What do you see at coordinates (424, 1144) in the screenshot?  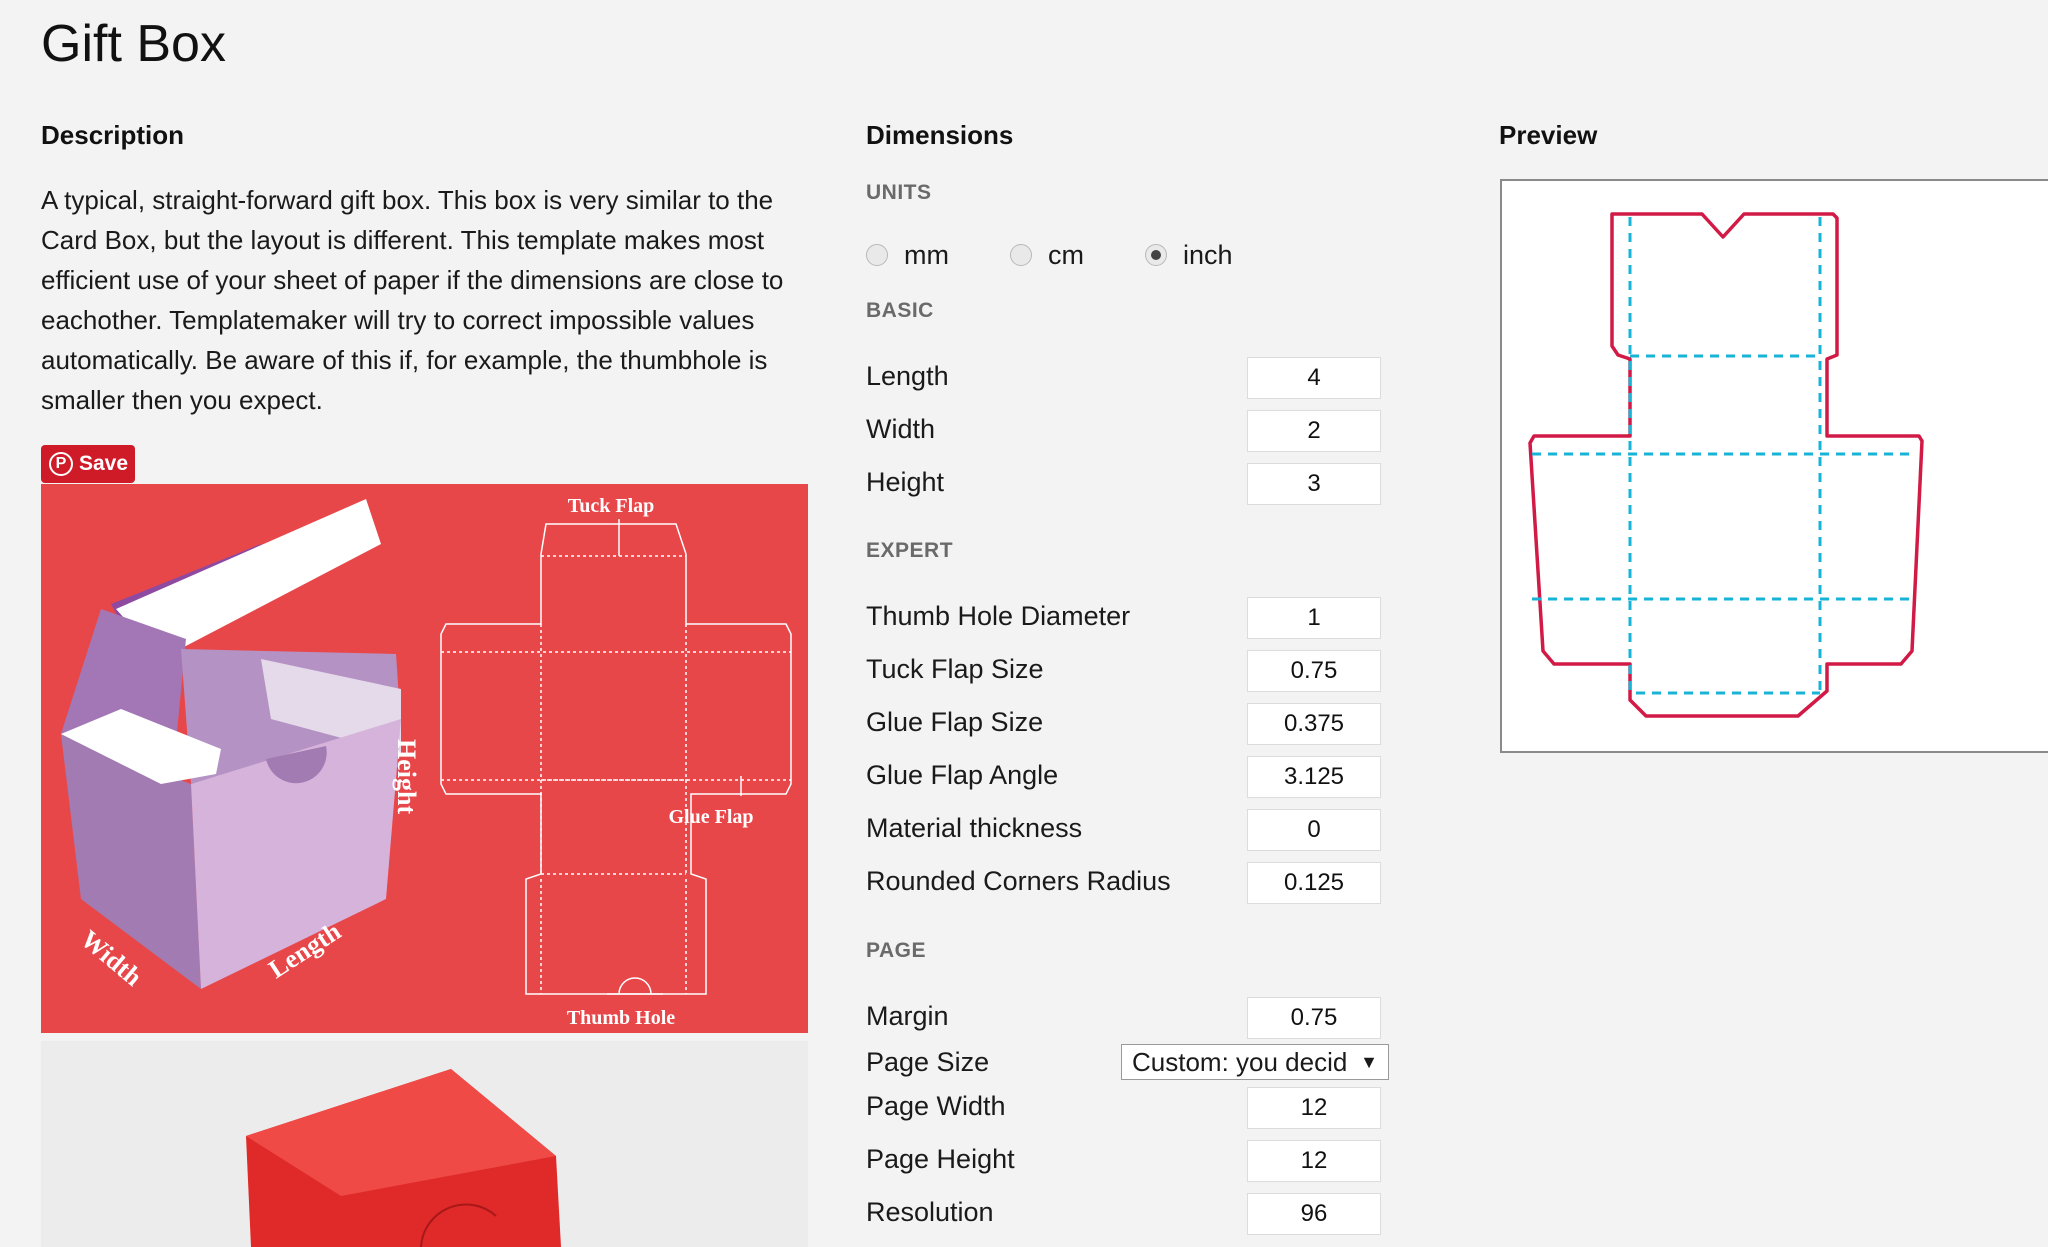 I see `gift-box-photo` at bounding box center [424, 1144].